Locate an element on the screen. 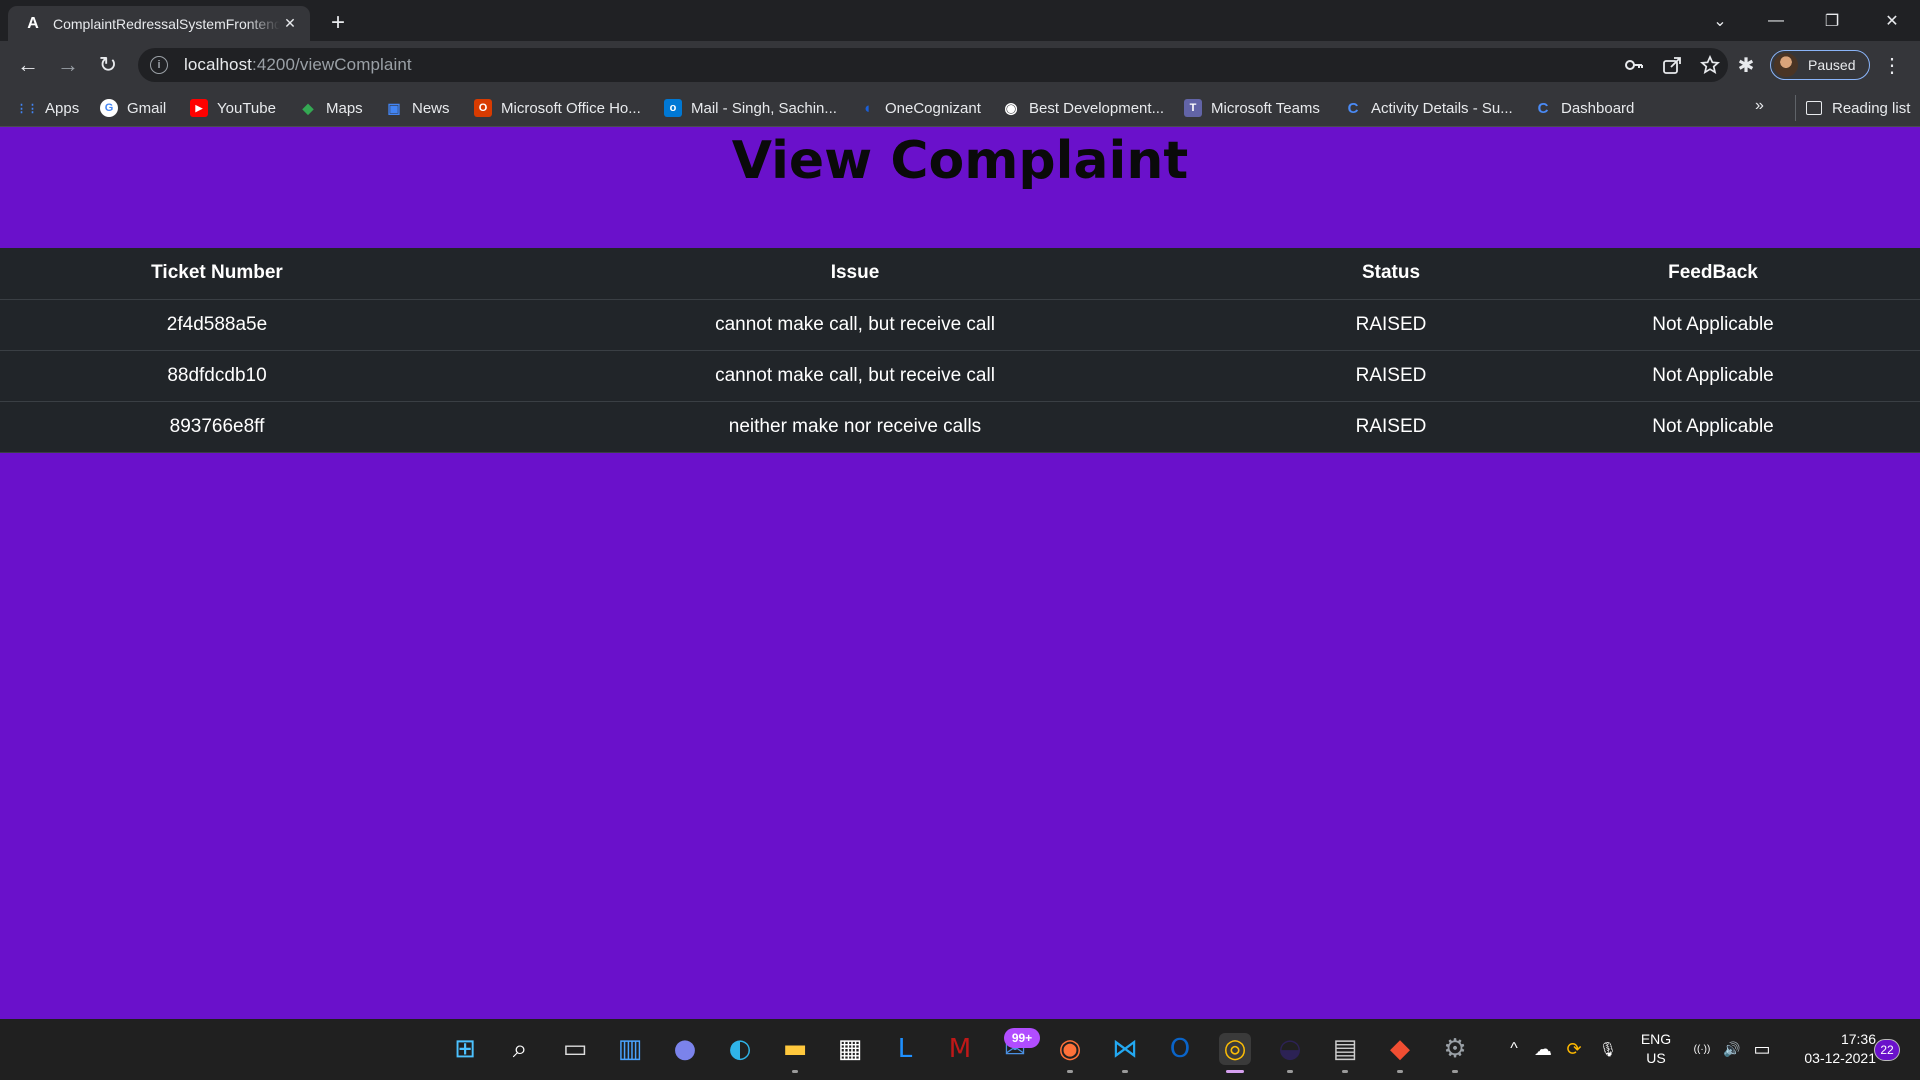 This screenshot has width=1920, height=1080. teams-chat-icon: ● is located at coordinates (685, 1049).